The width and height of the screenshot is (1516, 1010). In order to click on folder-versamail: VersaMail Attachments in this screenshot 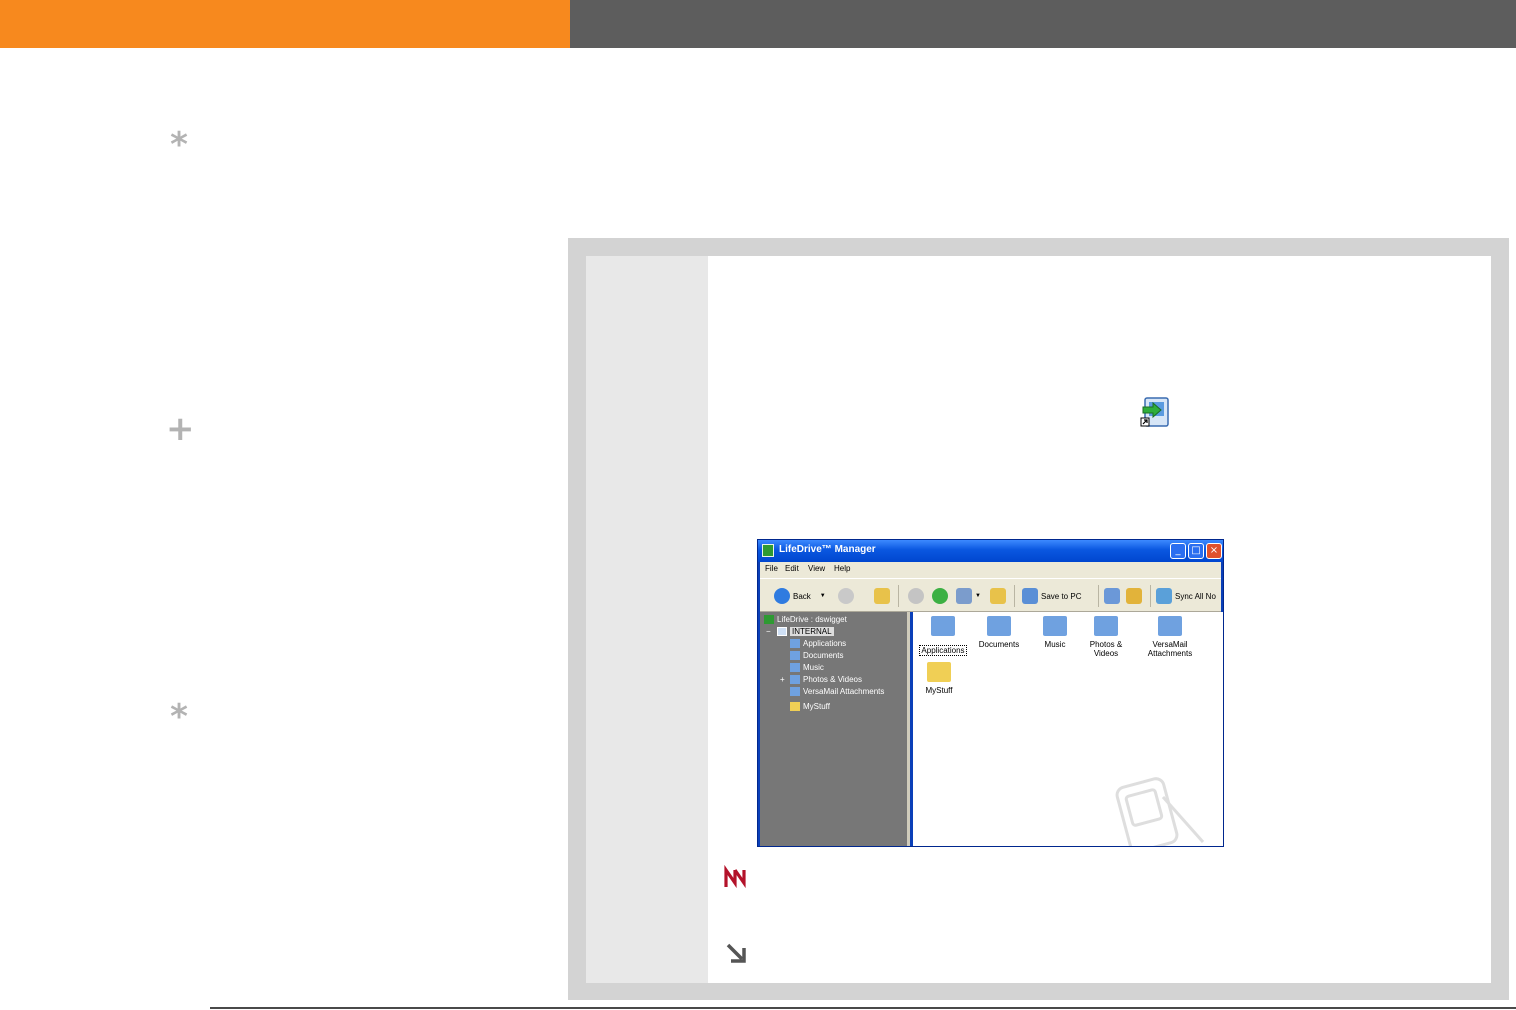, I will do `click(1170, 637)`.